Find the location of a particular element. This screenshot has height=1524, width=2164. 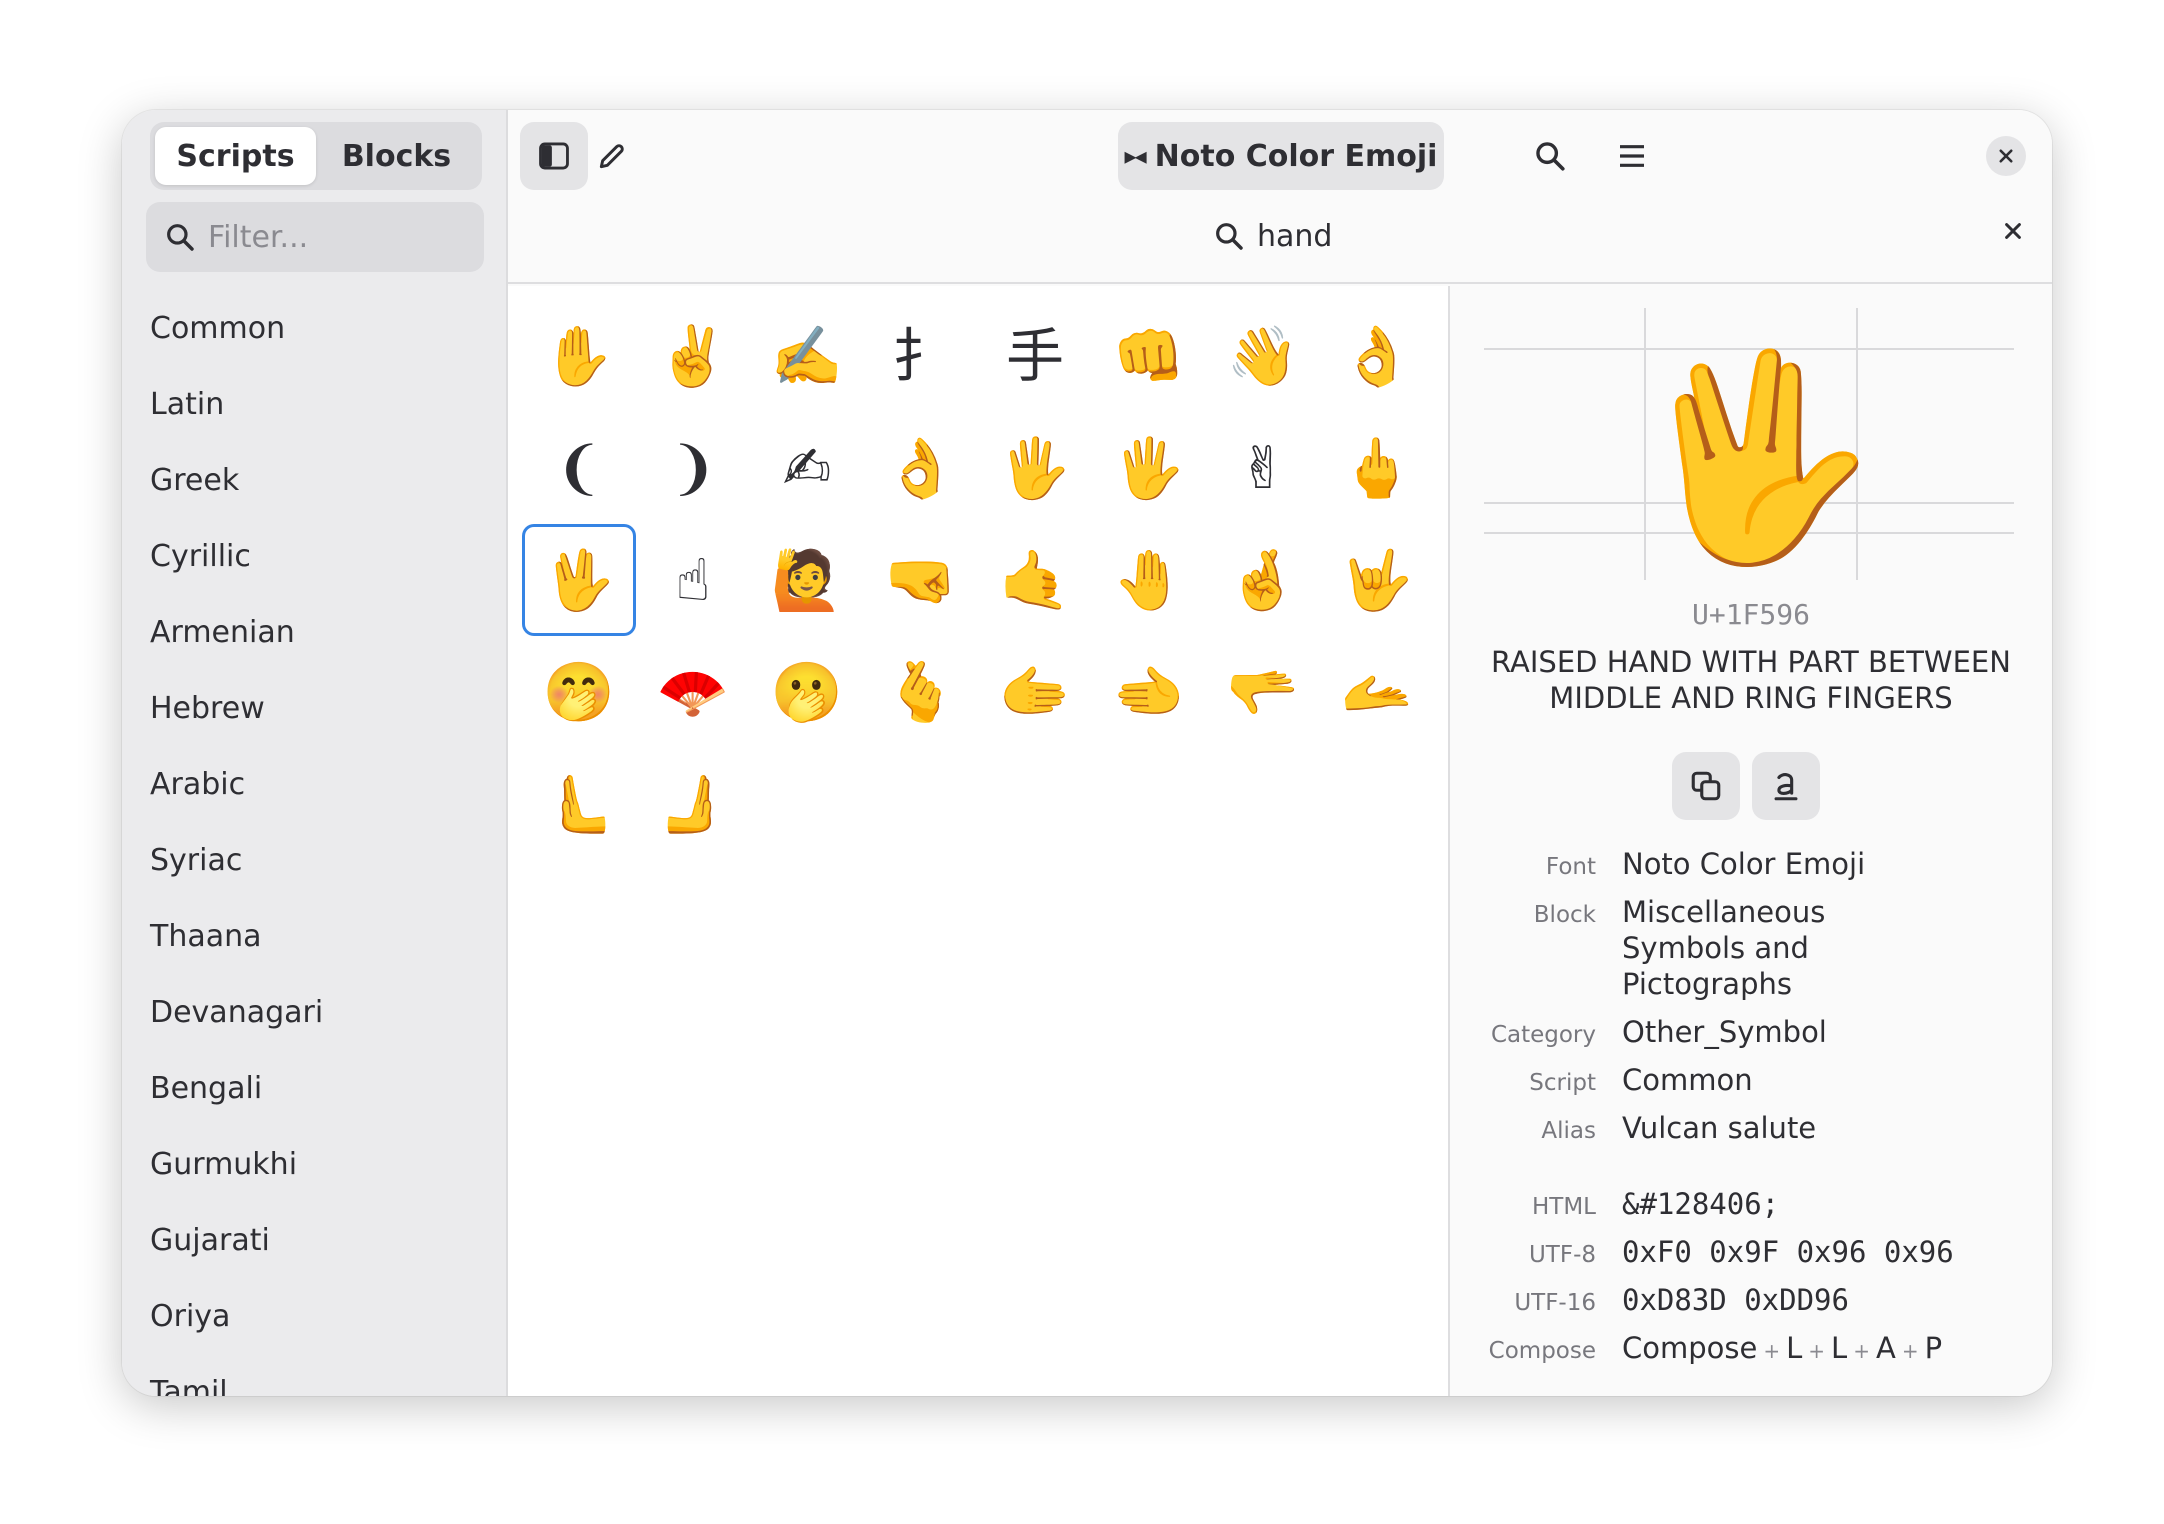

font-name: Noto Color Emoji is located at coordinates (1296, 156).